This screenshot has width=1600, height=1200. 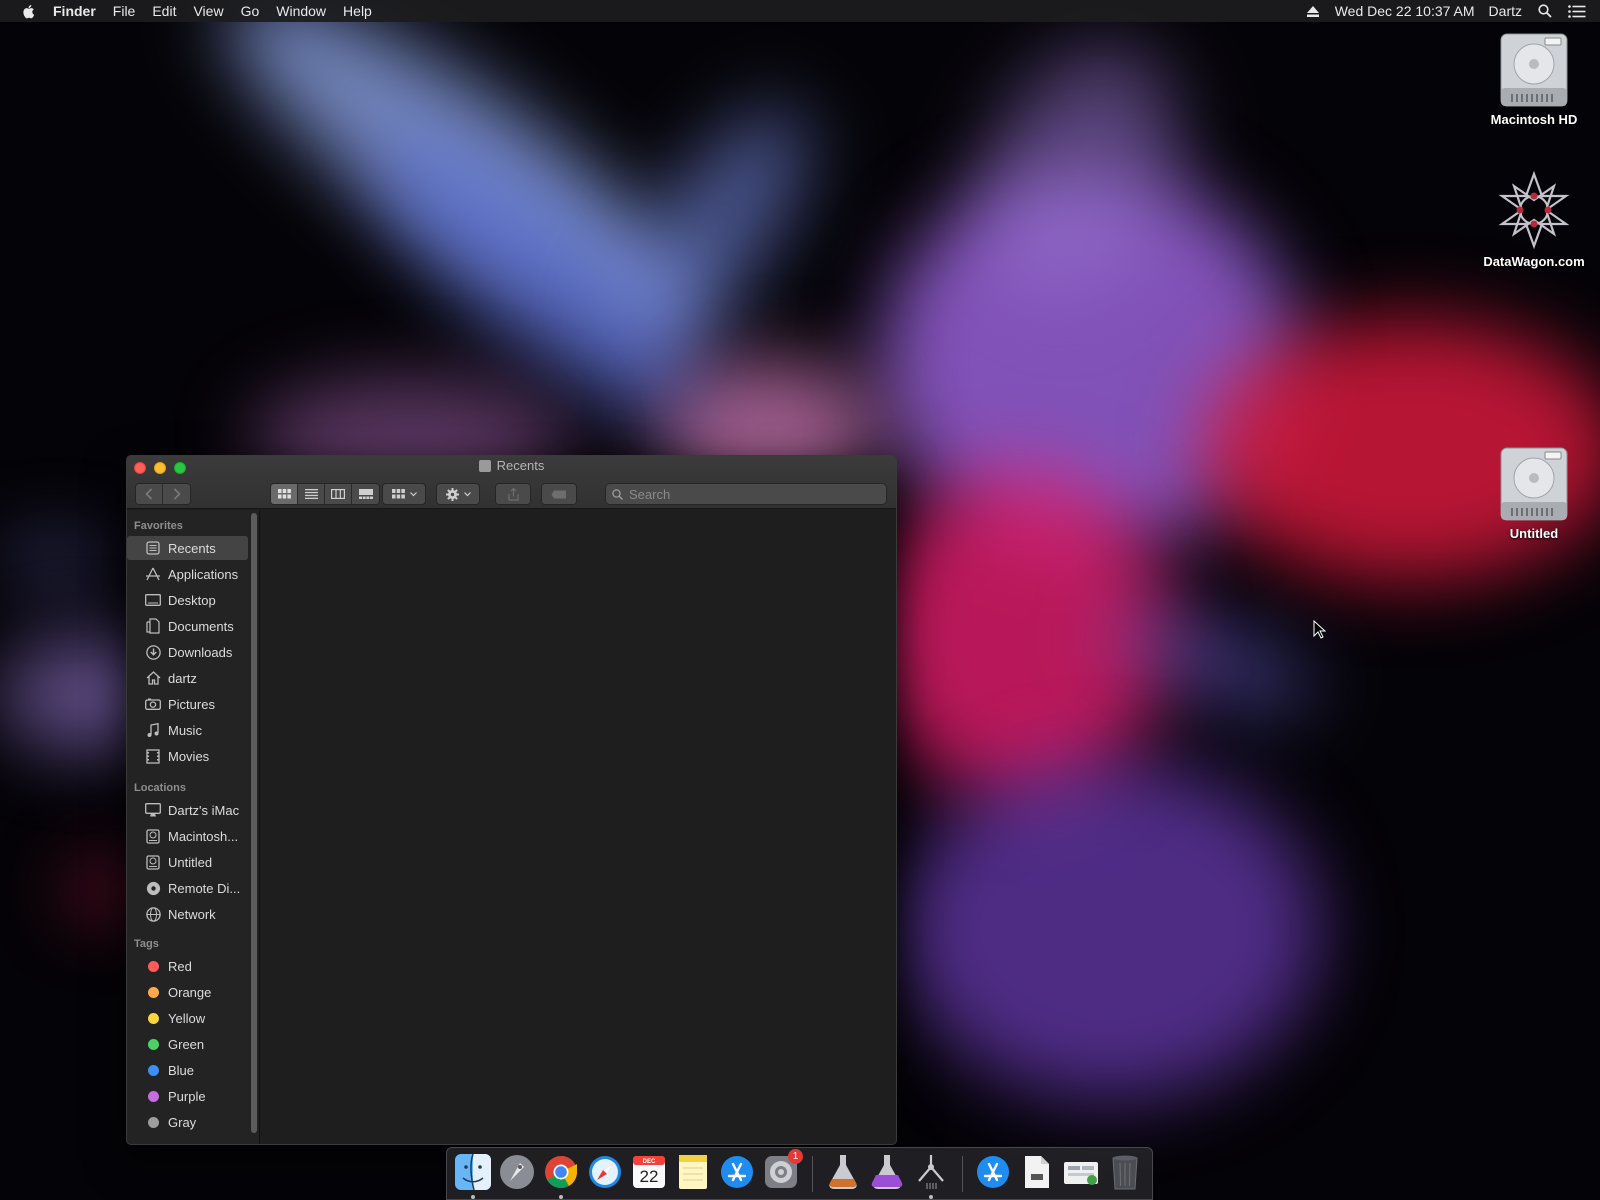 What do you see at coordinates (1405, 11) in the screenshot?
I see `menubar-clock: Wed Dec 22 10:37 AM` at bounding box center [1405, 11].